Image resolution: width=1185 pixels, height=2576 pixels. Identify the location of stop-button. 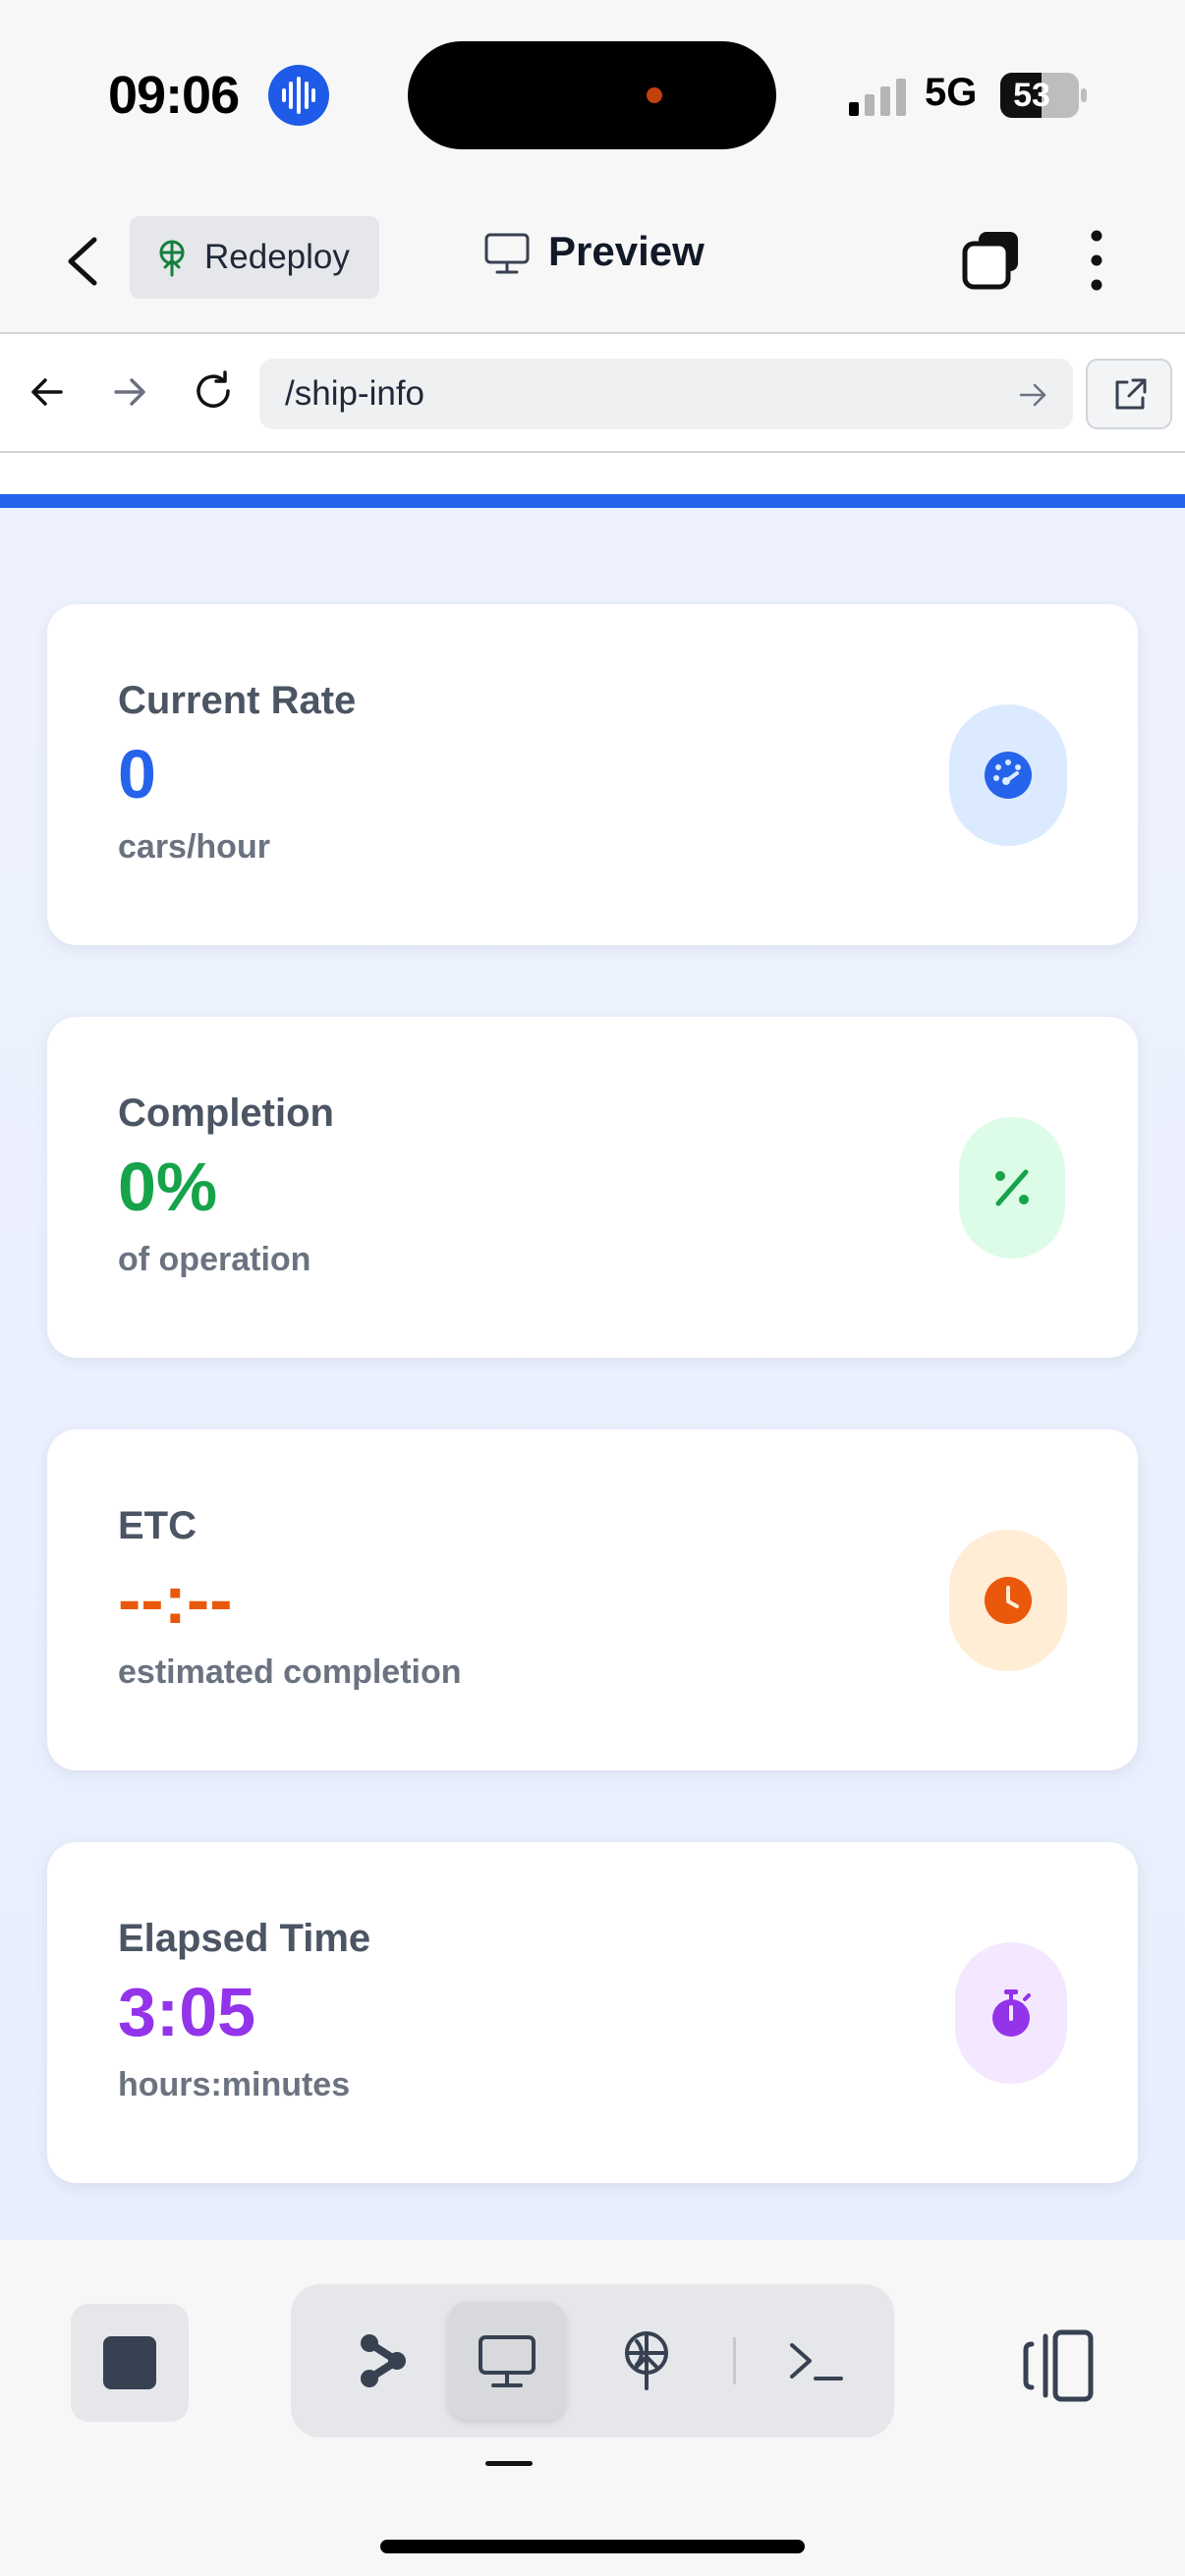
(130, 2363).